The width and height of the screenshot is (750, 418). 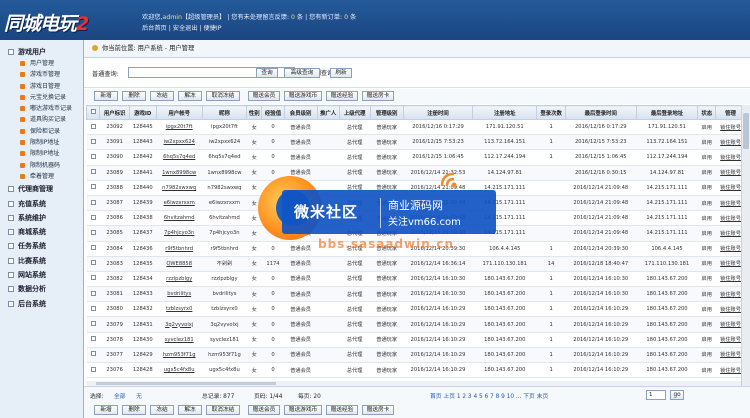 I want to click on column-header: 性别, so click(x=254, y=112).